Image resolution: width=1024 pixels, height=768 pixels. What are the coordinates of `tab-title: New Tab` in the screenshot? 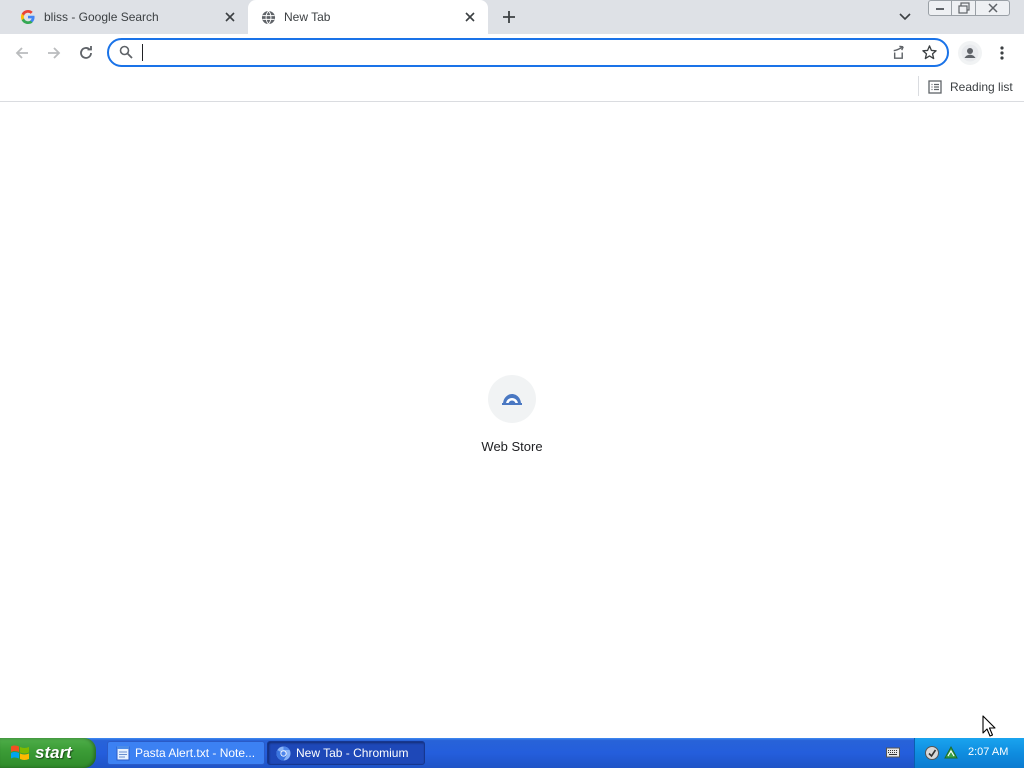 It's located at (307, 17).